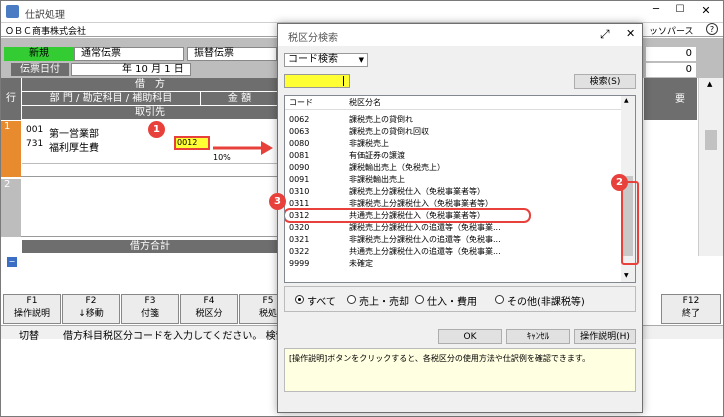 The image size is (724, 417). What do you see at coordinates (712, 29) in the screenshot?
I see `help-icon: ?` at bounding box center [712, 29].